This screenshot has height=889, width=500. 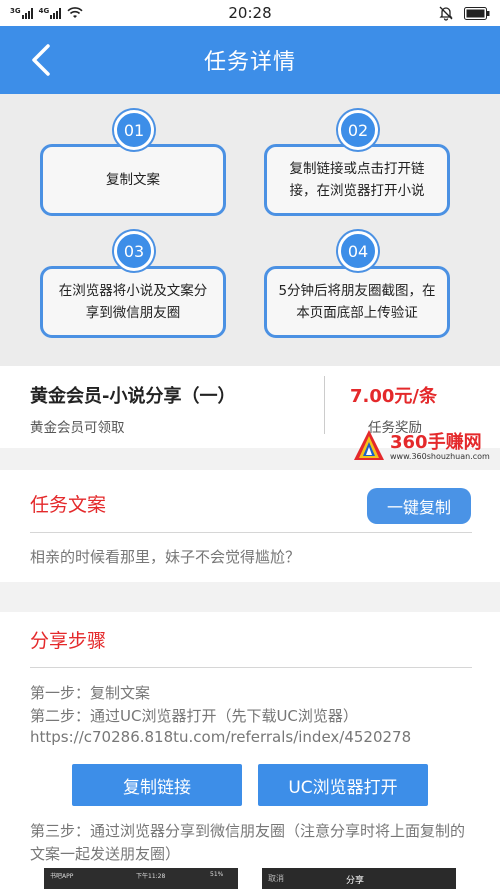 What do you see at coordinates (477, 13) in the screenshot?
I see `battery-icon` at bounding box center [477, 13].